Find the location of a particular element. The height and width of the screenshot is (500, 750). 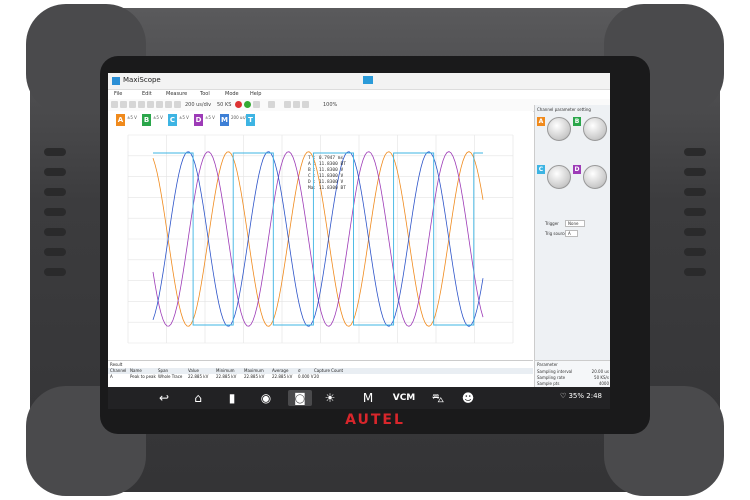

cursor-readout: T : 0.7947 ms is located at coordinates (326, 158).